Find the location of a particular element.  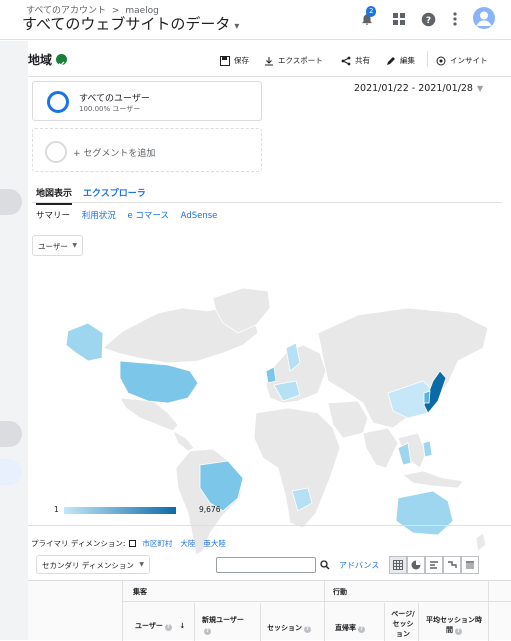

save-button: 保存 is located at coordinates (234, 60).